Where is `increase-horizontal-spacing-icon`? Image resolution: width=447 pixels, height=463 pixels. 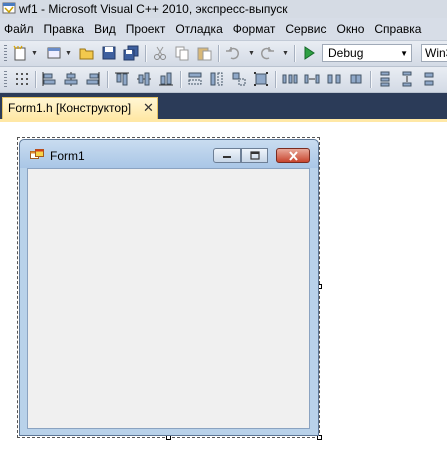 increase-horizontal-spacing-icon is located at coordinates (312, 79).